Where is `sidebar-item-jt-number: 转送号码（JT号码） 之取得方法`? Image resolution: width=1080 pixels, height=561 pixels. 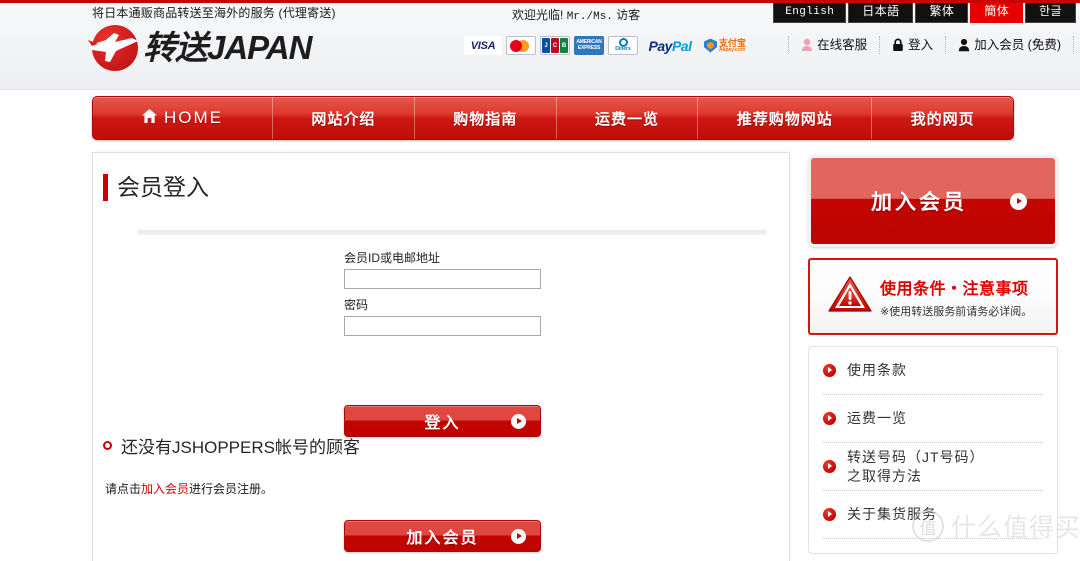
sidebar-item-jt-number: 转送号码（JT号码） 之取得方法 is located at coordinates (933, 467).